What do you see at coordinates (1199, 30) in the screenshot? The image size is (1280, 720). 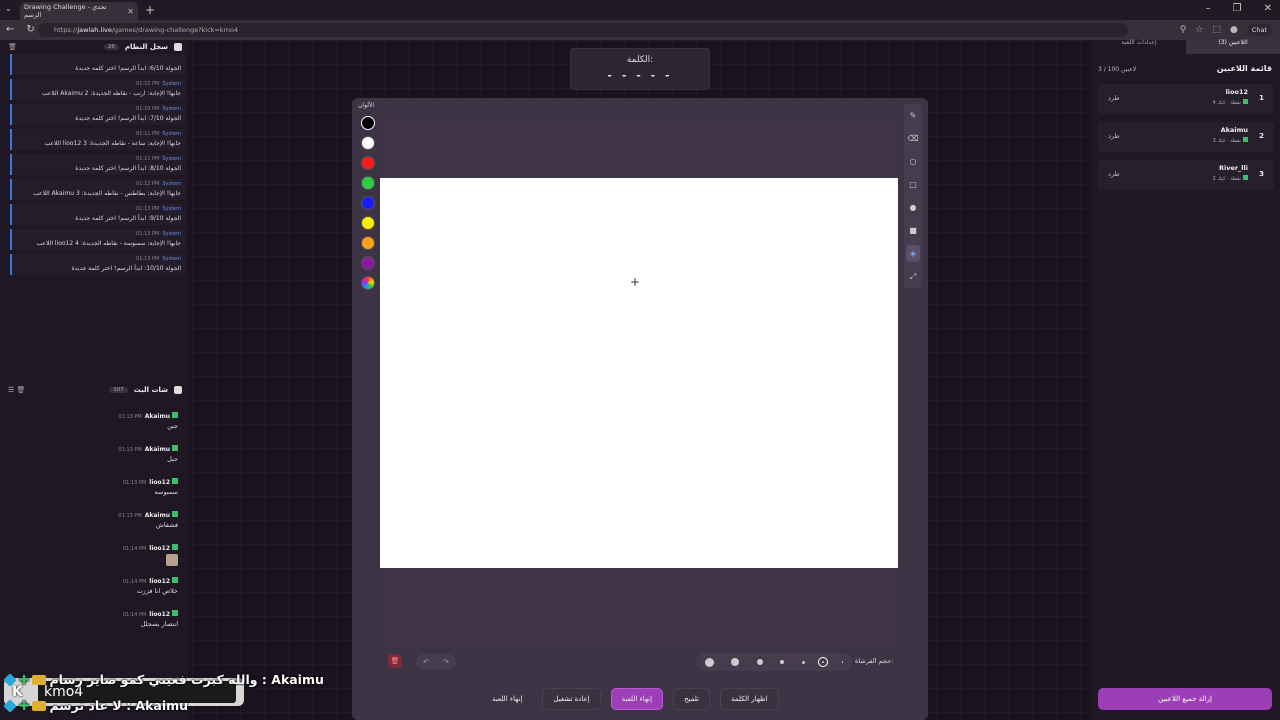 I see `star-icon: ☆` at bounding box center [1199, 30].